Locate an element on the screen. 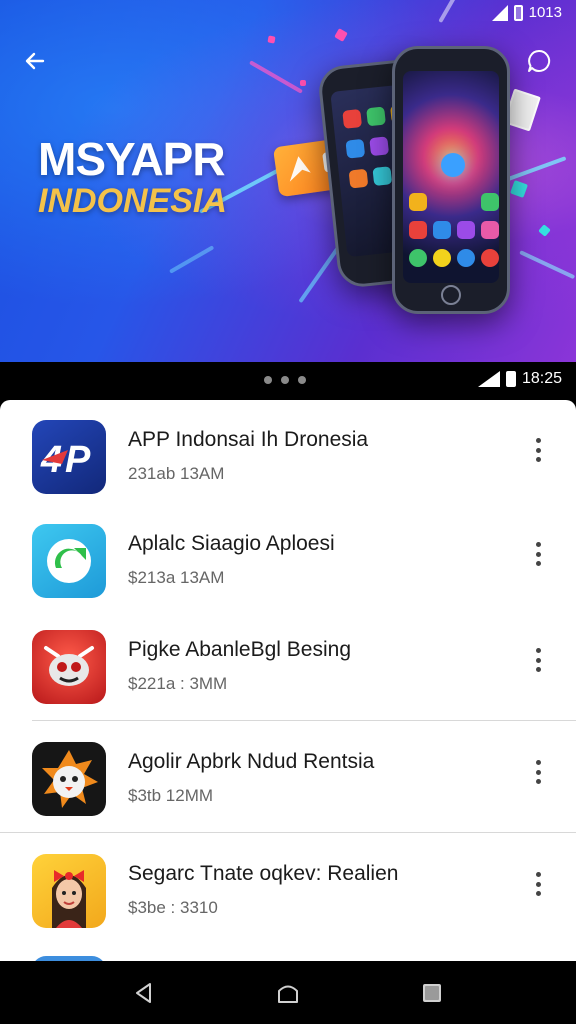 The image size is (576, 1024). list-item: Segarc Tnate oqkev: Realien $3be : 3310 is located at coordinates (288, 887).